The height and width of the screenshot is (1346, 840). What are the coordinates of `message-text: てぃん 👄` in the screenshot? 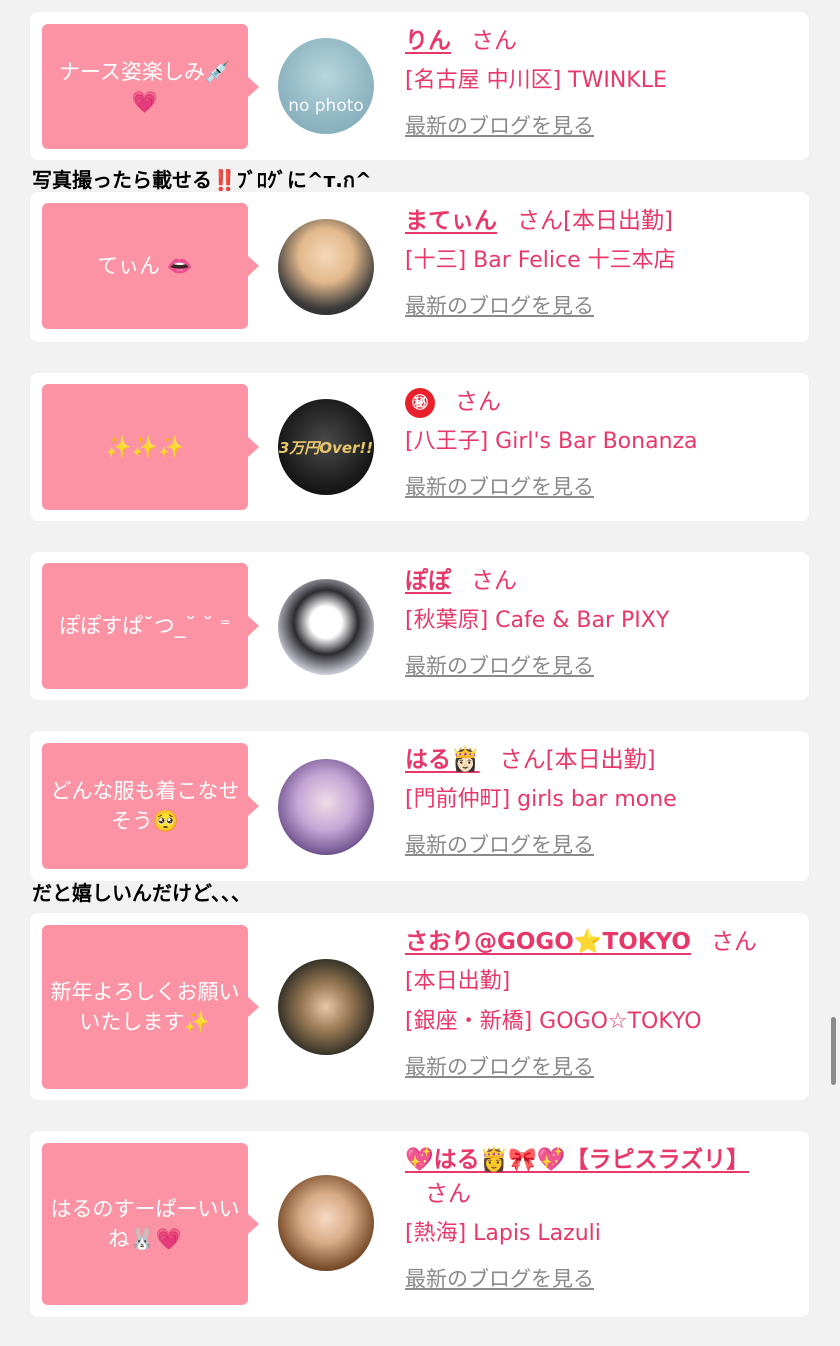 It's located at (145, 266).